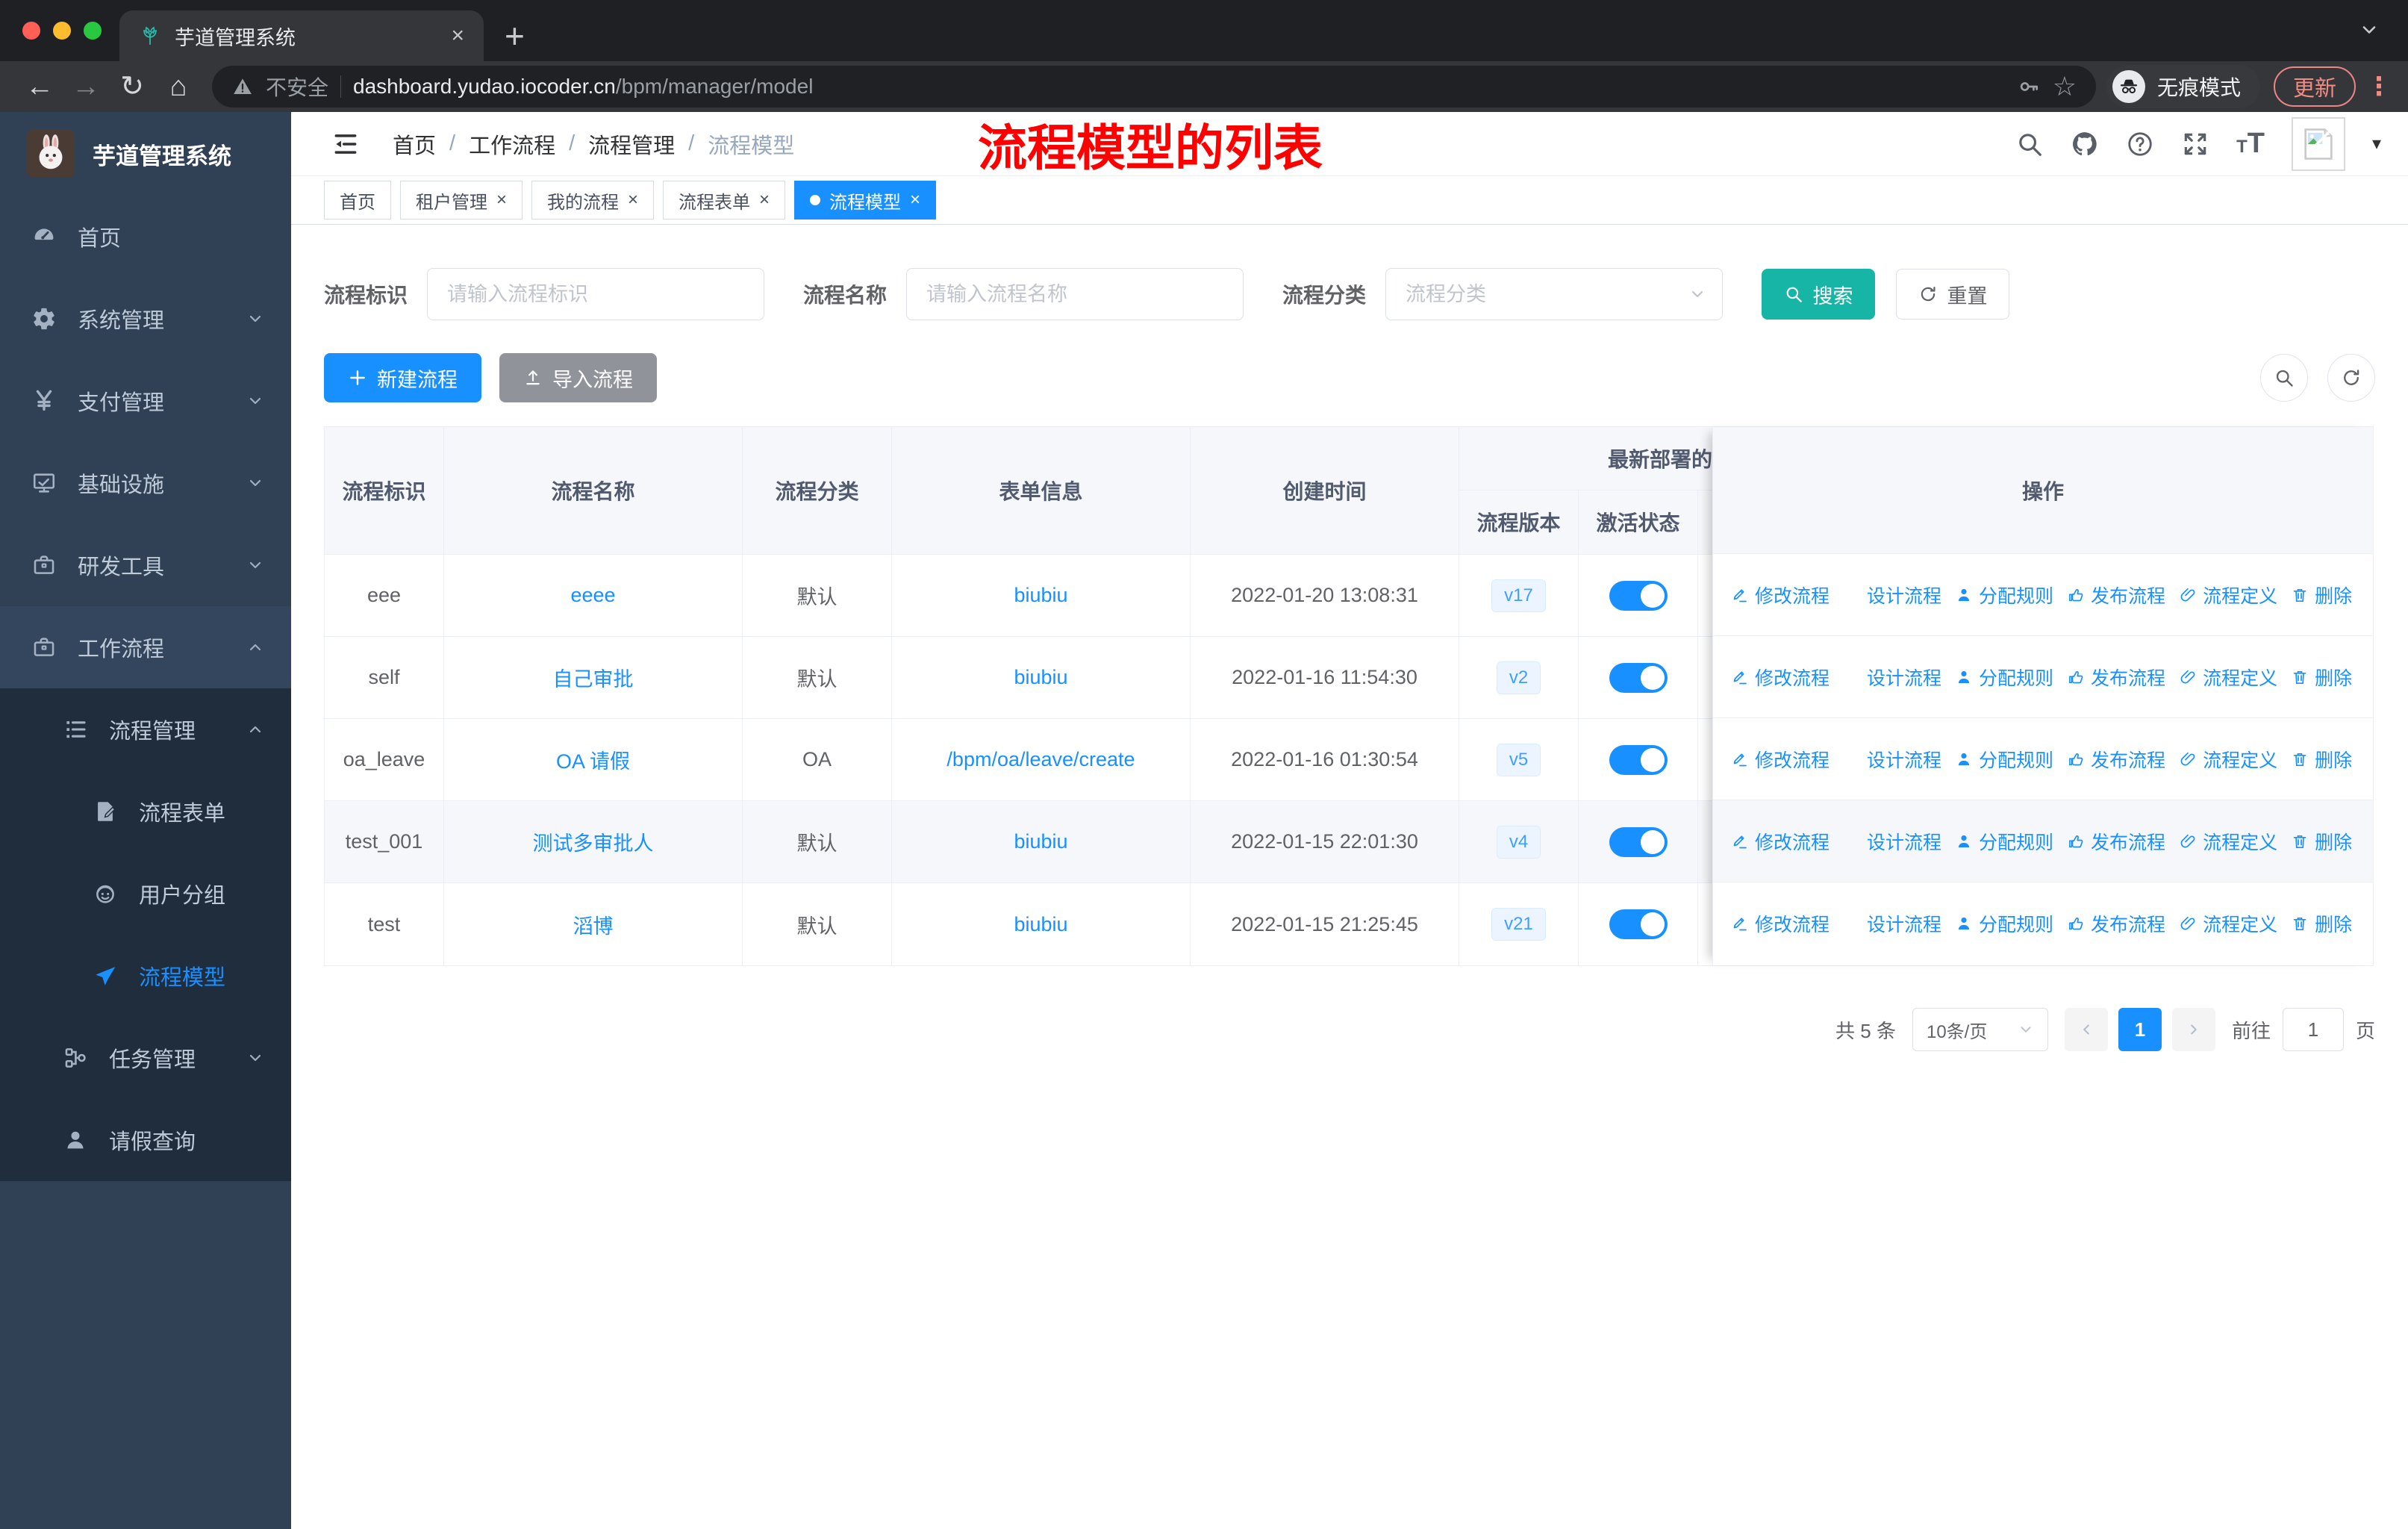 The image size is (2408, 1529). I want to click on sidebar-item-process-form: 流程表单, so click(145, 811).